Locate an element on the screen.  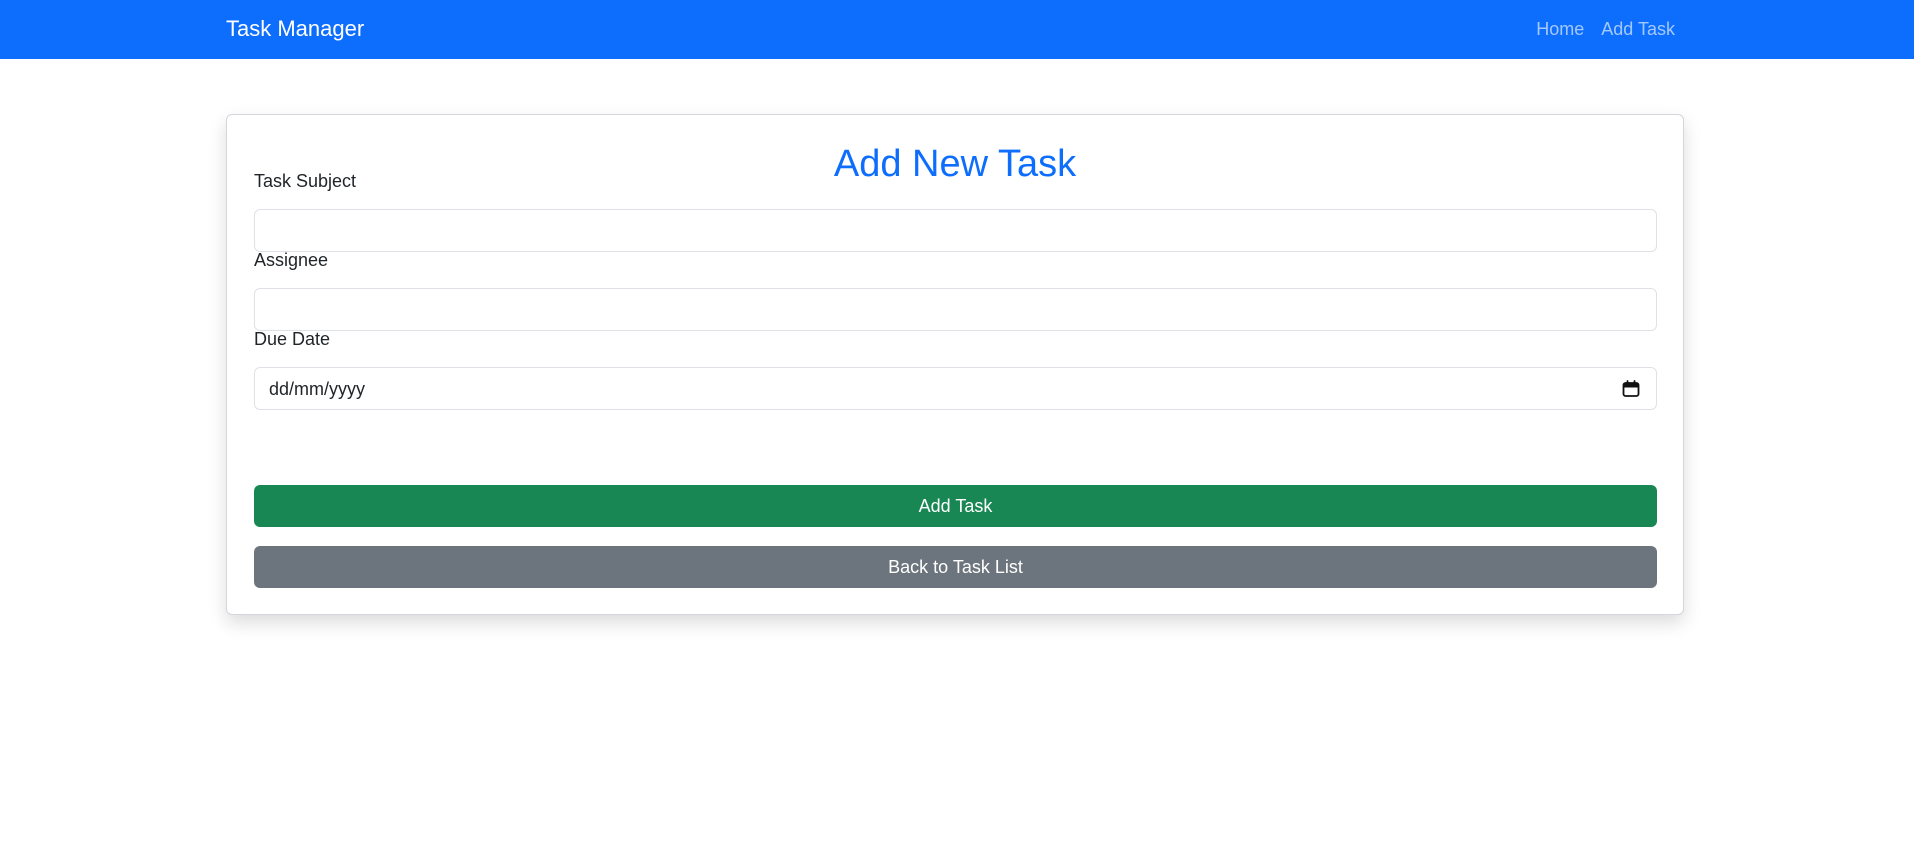
due-date-label: Due Date is located at coordinates (292, 339).